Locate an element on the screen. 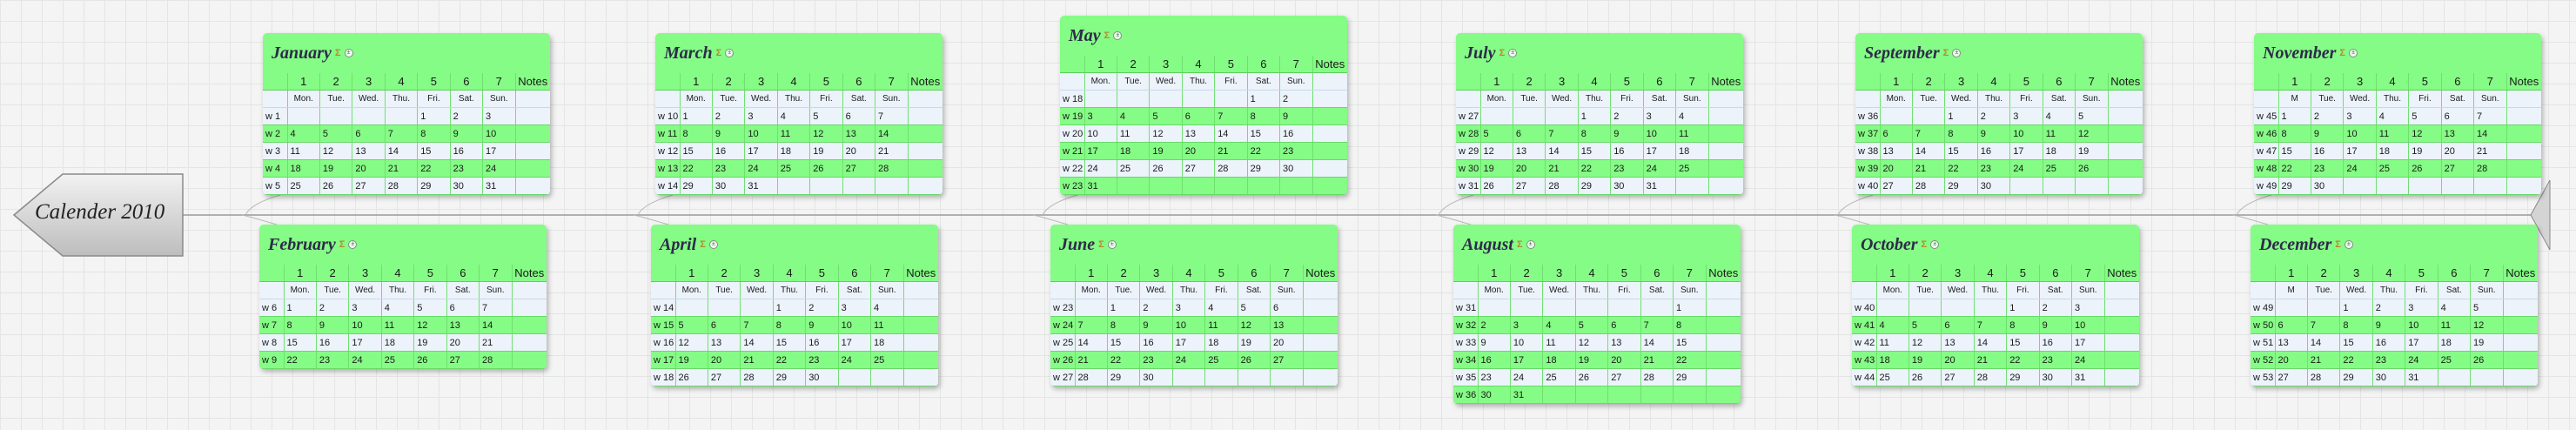 The image size is (2576, 430). day-cell: 17 is located at coordinates (2421, 342).